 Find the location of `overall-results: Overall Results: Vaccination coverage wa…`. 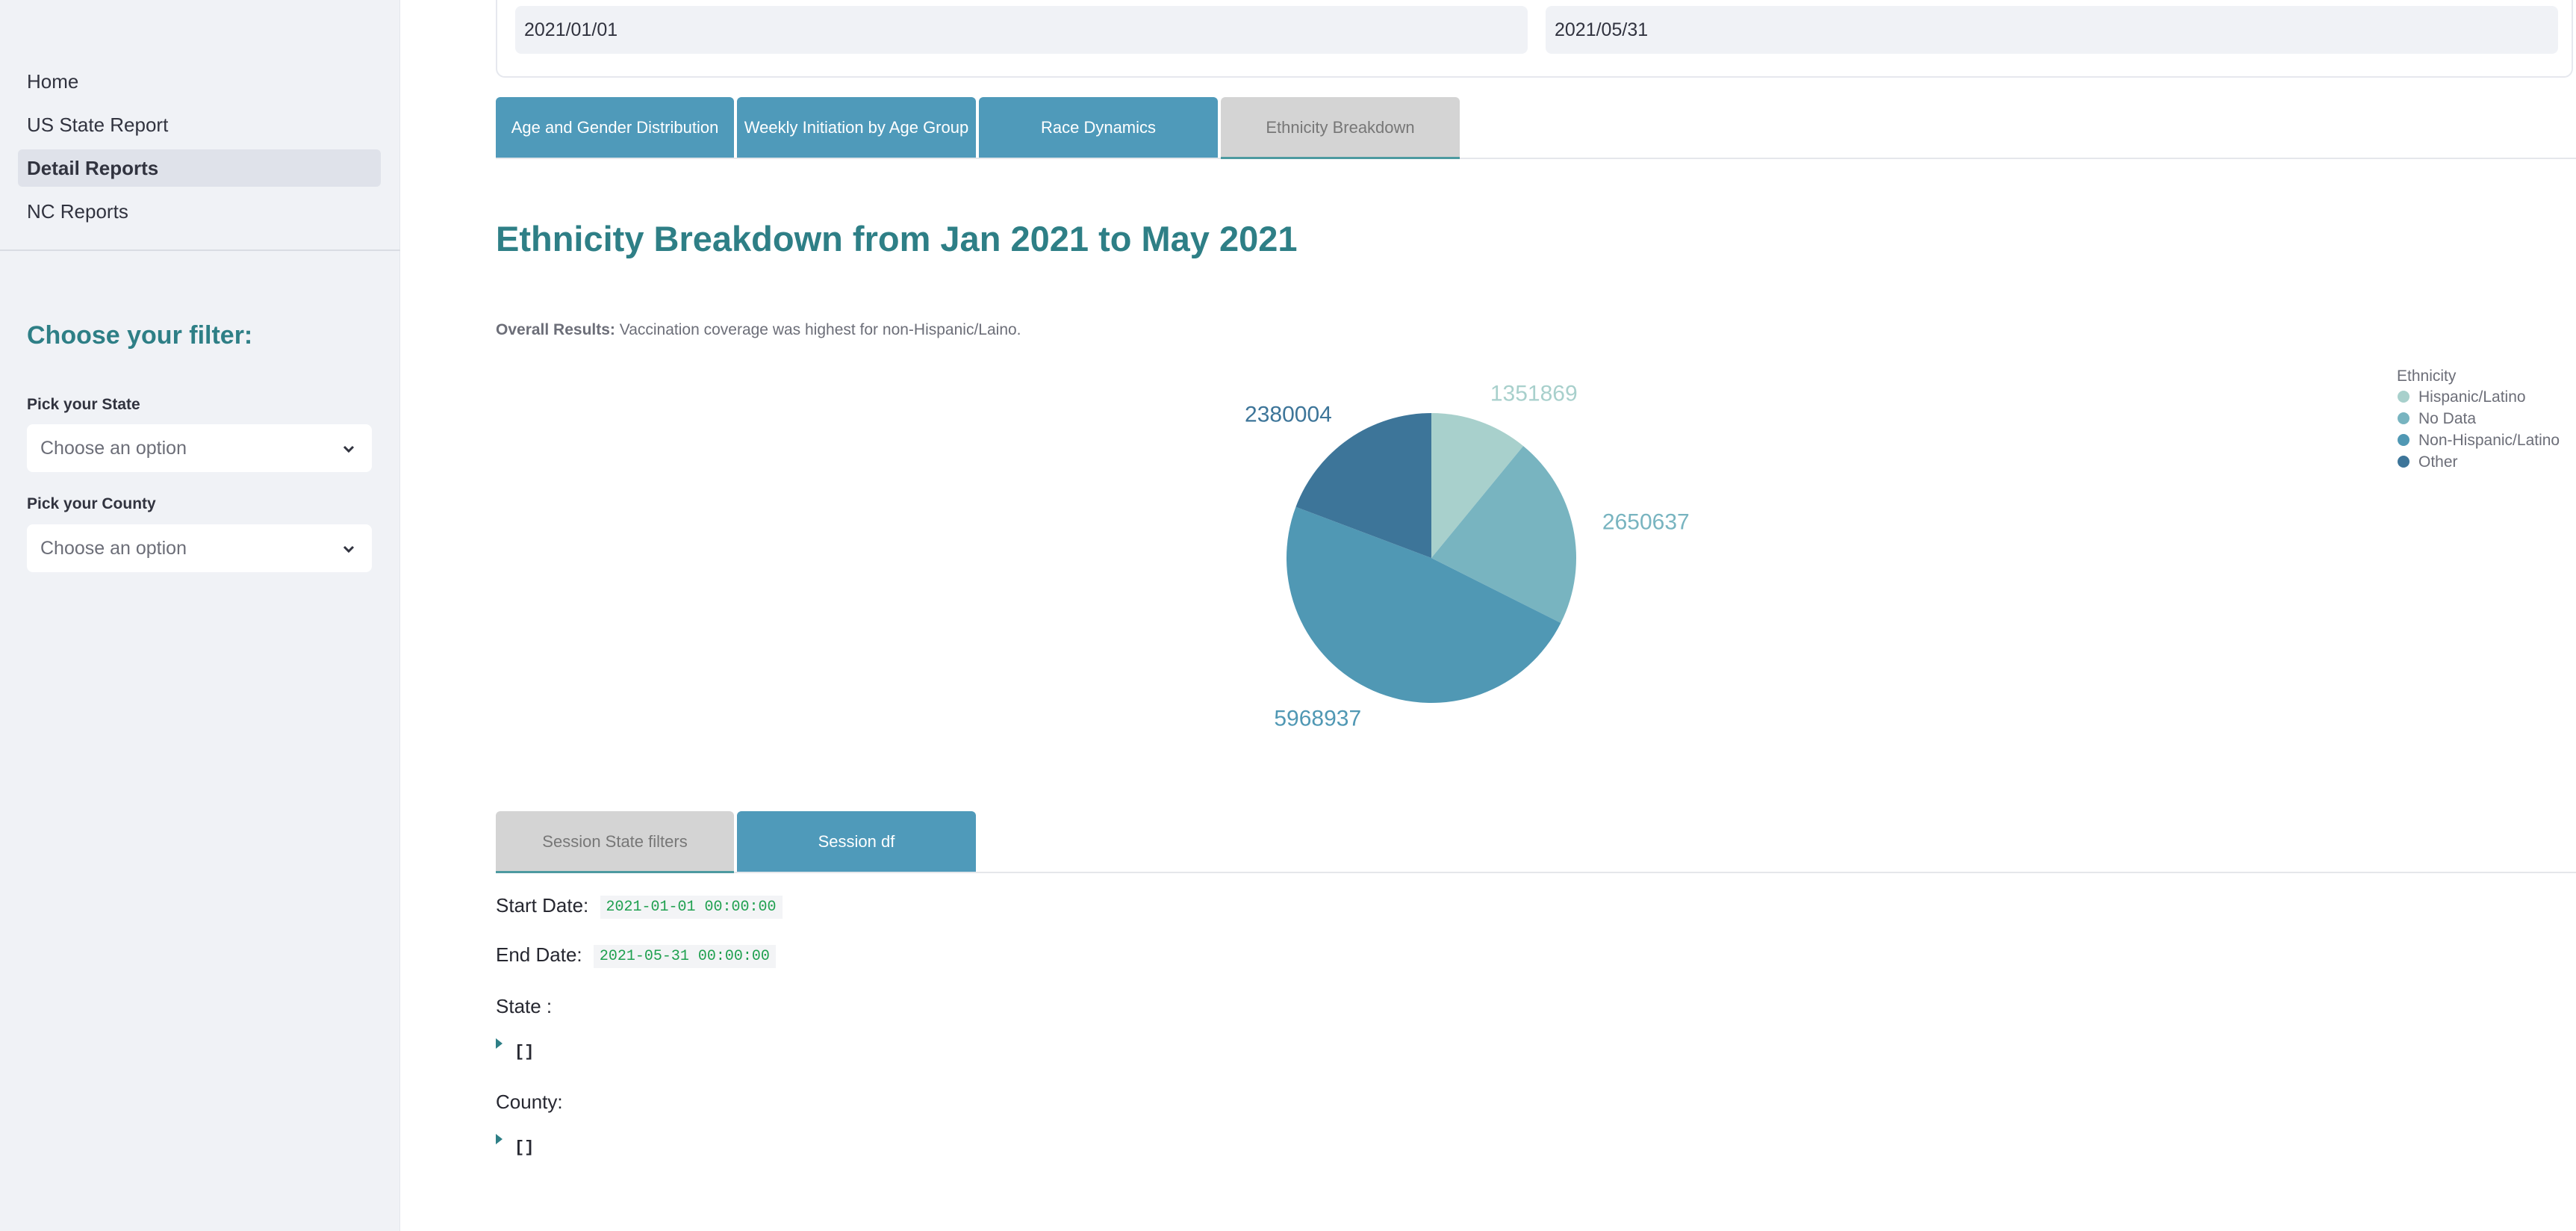

overall-results: Overall Results: Vaccination coverage wa… is located at coordinates (758, 330).